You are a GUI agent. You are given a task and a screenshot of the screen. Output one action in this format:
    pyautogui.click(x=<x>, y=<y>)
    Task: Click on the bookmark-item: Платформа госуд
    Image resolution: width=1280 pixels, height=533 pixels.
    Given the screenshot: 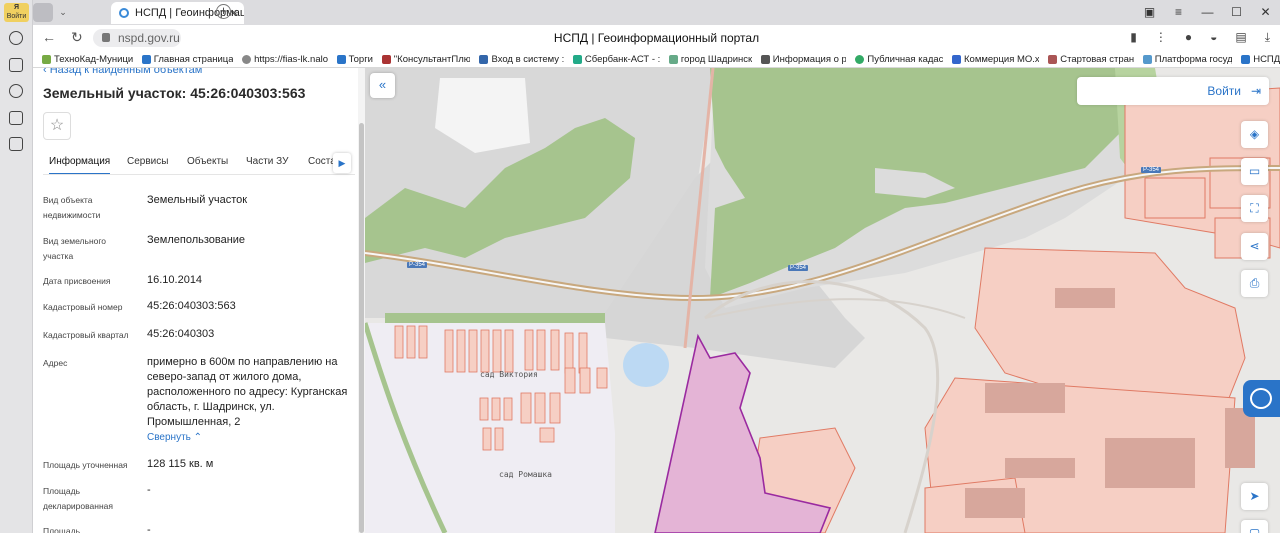 What is the action you would take?
    pyautogui.click(x=1187, y=59)
    